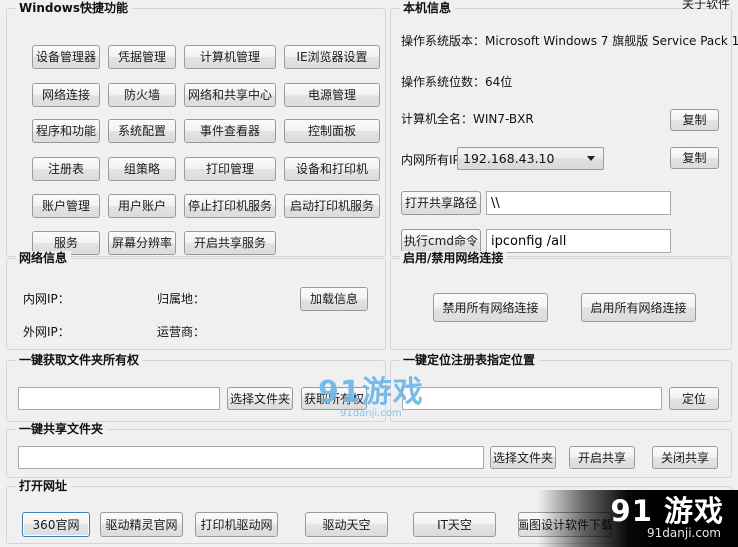 This screenshot has width=738, height=547. I want to click on share-choose-folder-button: 选择文件夹, so click(523, 457).